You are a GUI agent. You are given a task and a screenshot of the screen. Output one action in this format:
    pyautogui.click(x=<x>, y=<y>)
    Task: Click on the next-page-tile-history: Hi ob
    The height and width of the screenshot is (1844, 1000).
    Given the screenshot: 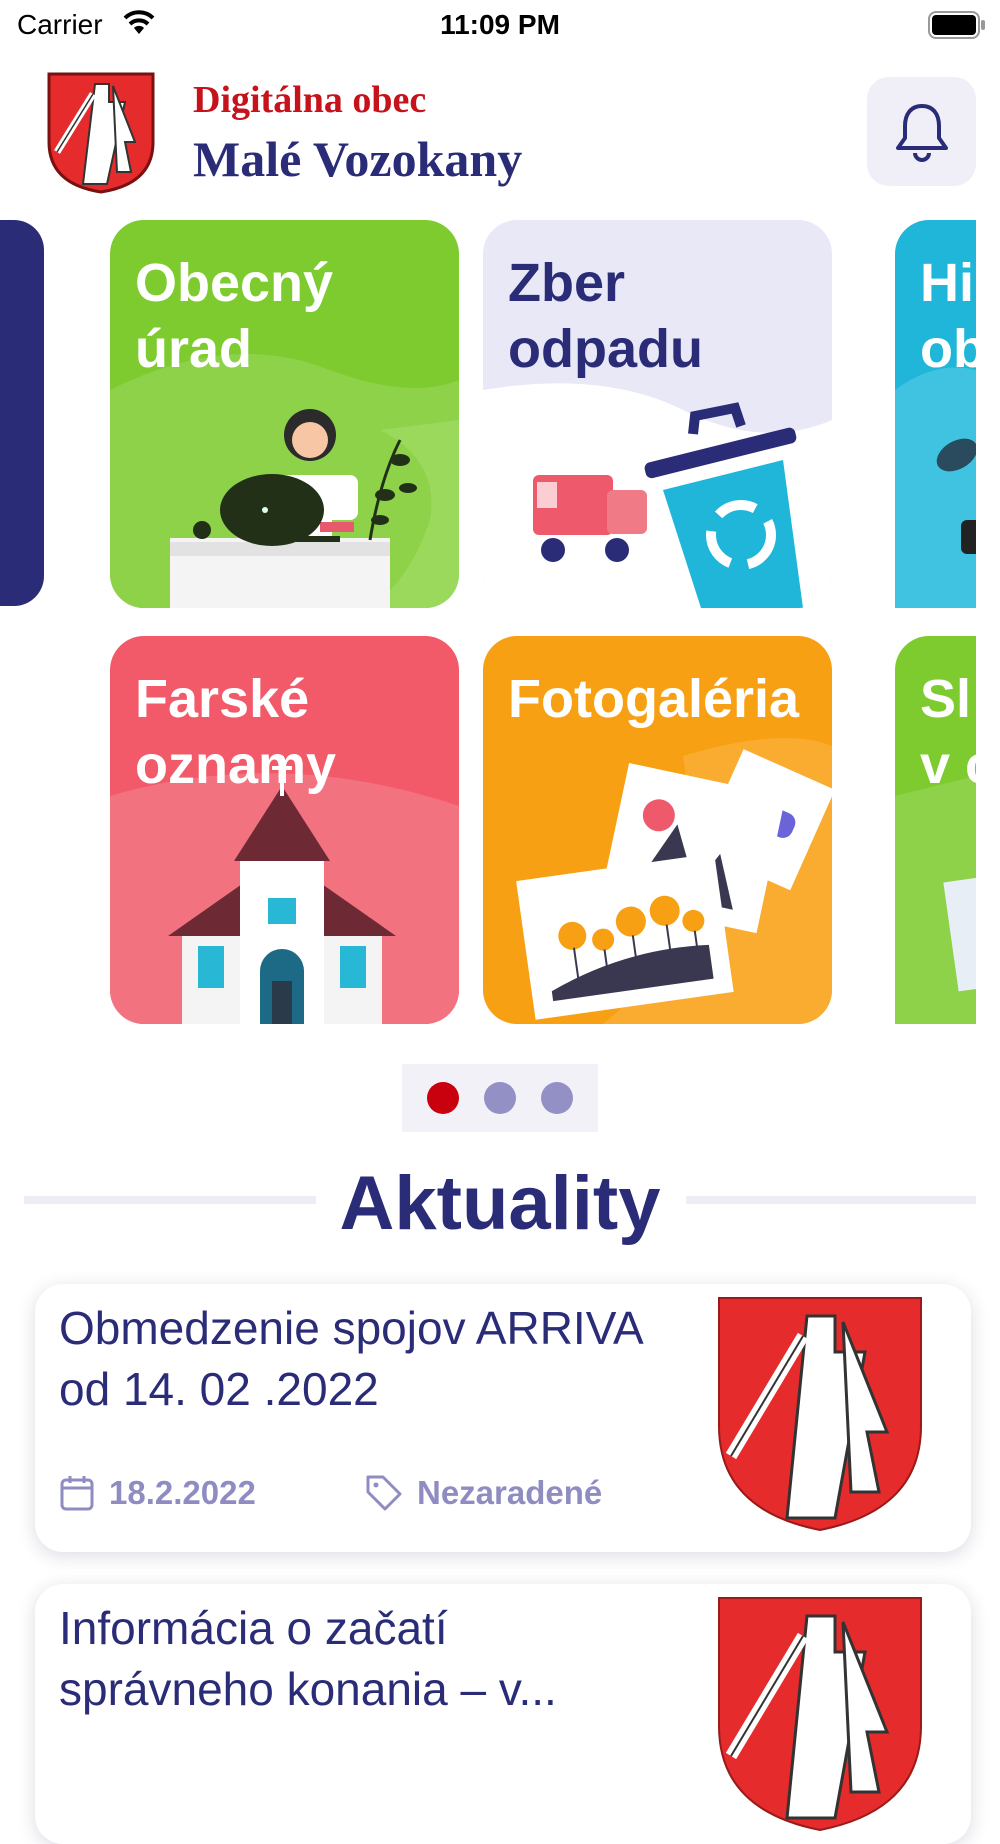 What is the action you would take?
    pyautogui.click(x=935, y=414)
    